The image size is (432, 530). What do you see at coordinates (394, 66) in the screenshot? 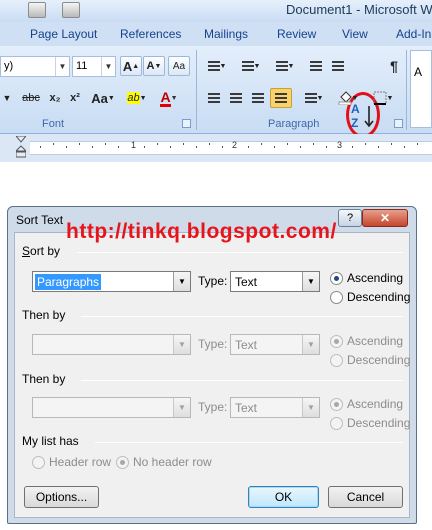
I see `show-formatting-marks-button: ¶` at bounding box center [394, 66].